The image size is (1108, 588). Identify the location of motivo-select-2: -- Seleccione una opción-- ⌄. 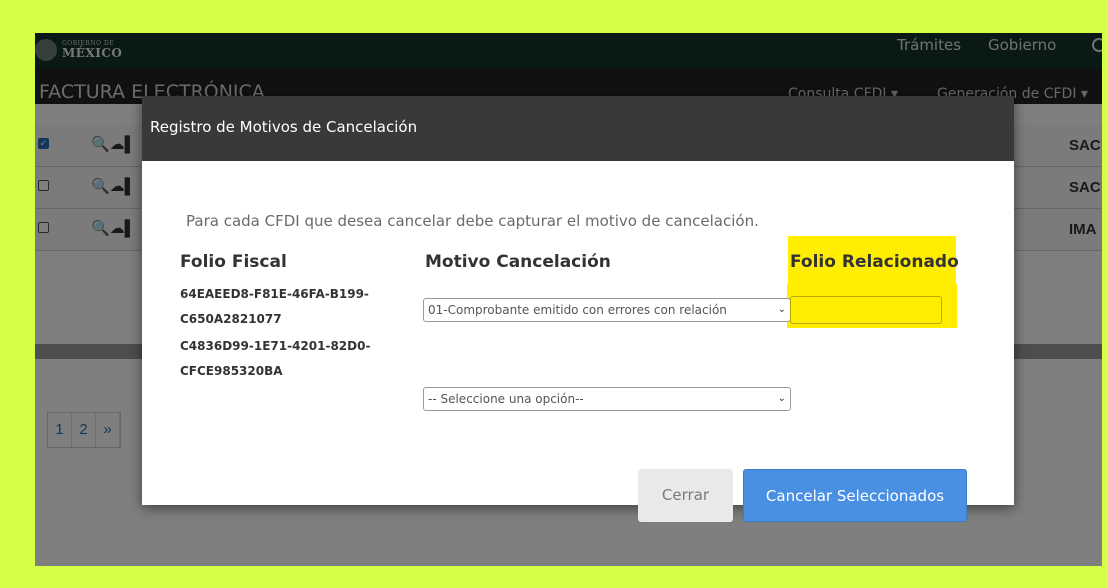
(607, 399).